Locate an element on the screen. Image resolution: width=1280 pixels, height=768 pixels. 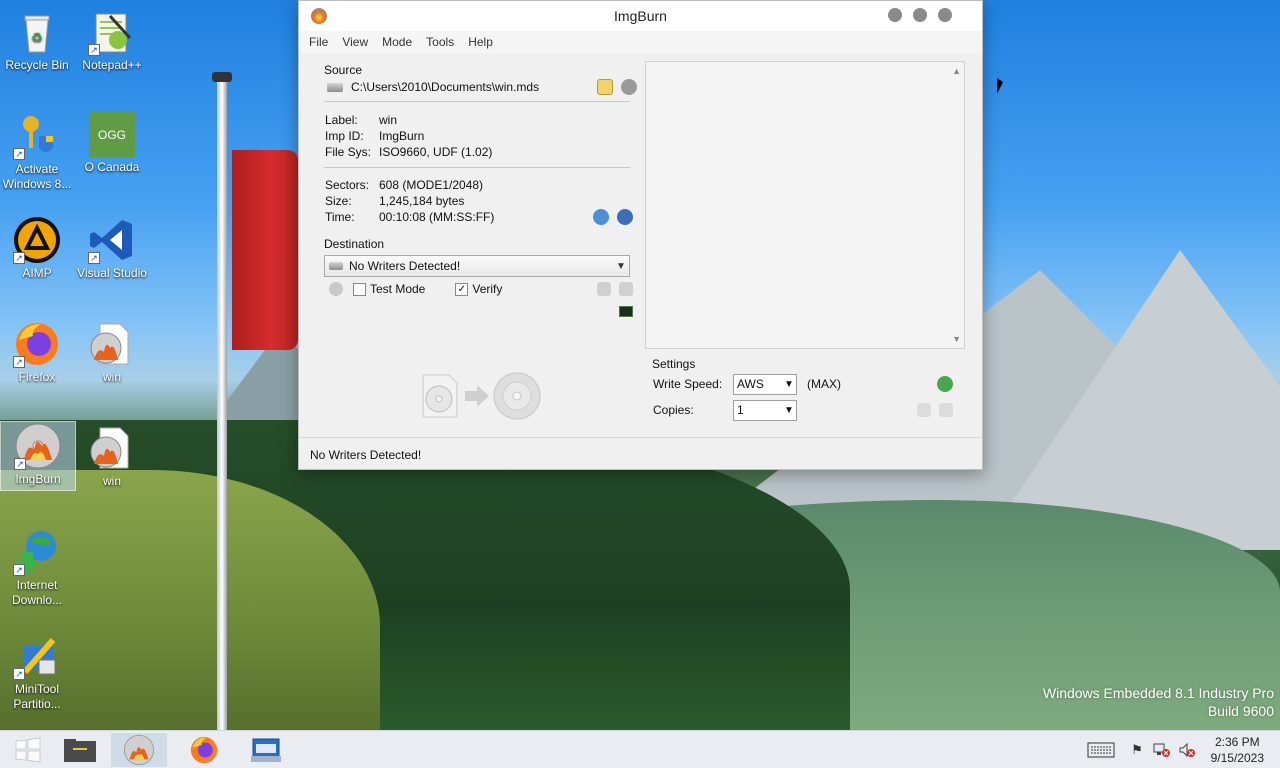
firefox-icon: ↗ is located at coordinates (37, 344).